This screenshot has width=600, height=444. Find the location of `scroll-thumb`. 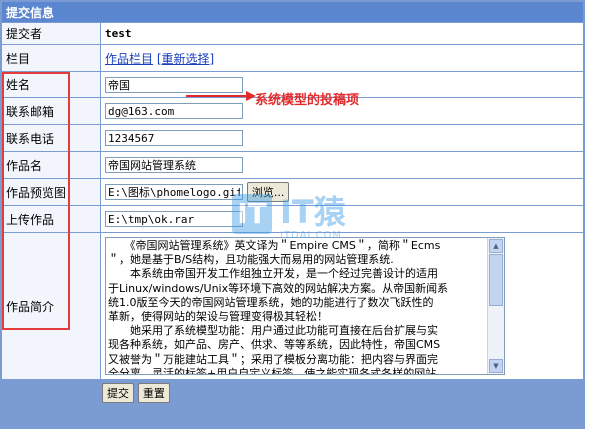

scroll-thumb is located at coordinates (496, 280).